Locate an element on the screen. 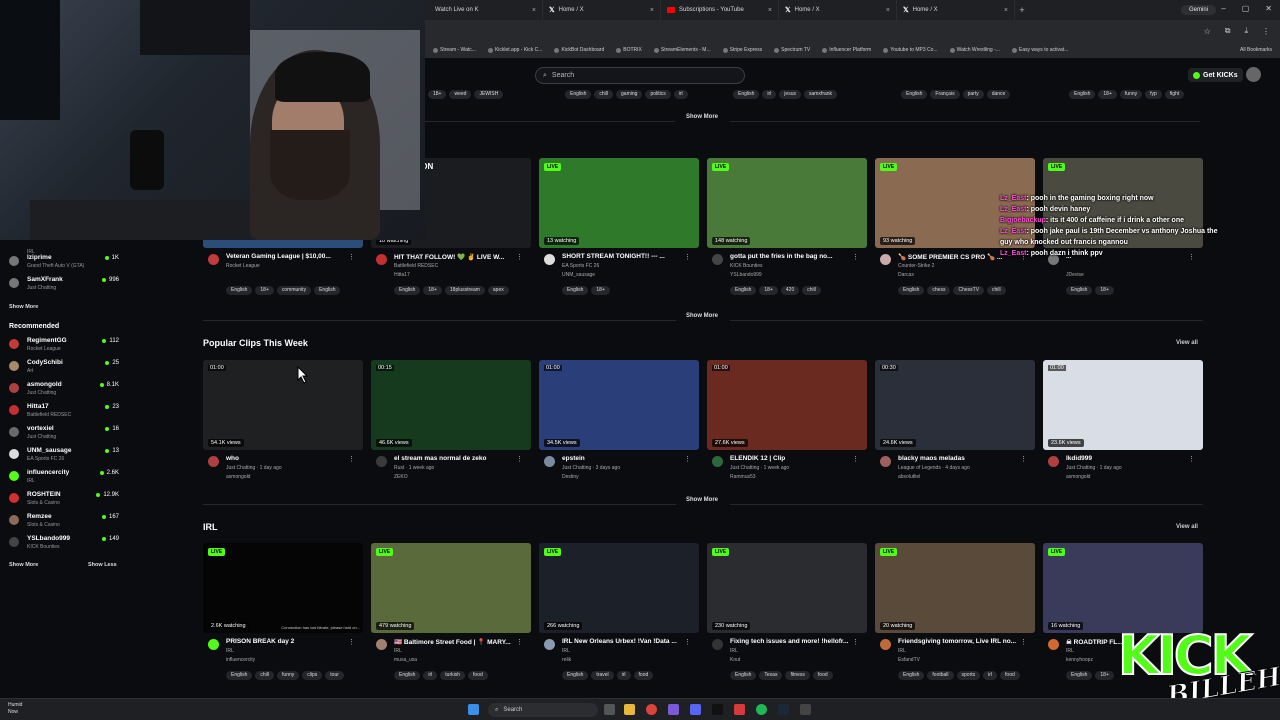  tag: apex is located at coordinates (498, 290).